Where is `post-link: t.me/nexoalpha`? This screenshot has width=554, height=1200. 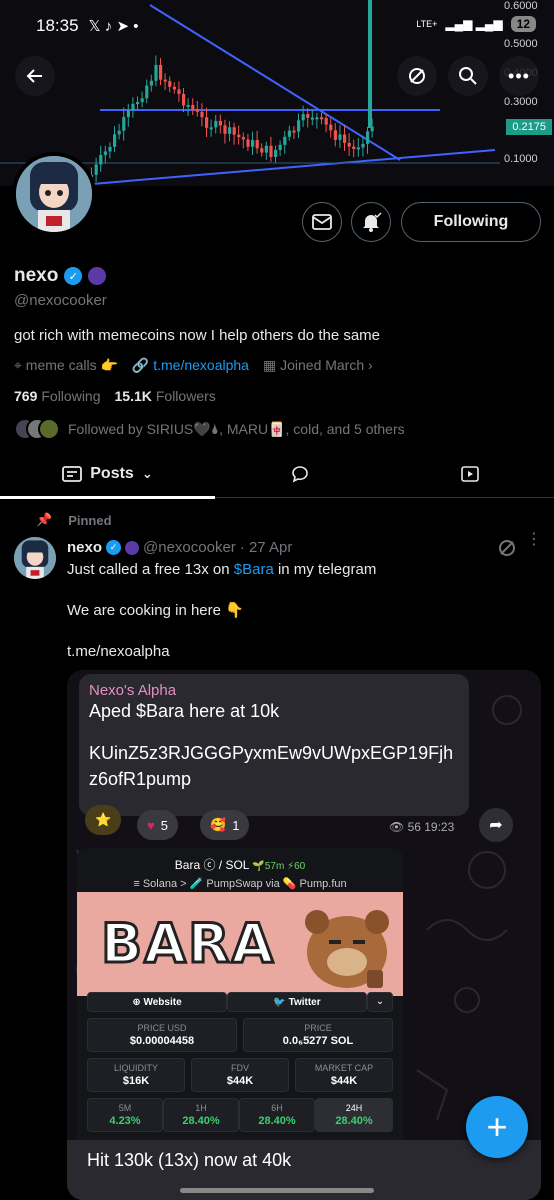 post-link: t.me/nexoalpha is located at coordinates (118, 651).